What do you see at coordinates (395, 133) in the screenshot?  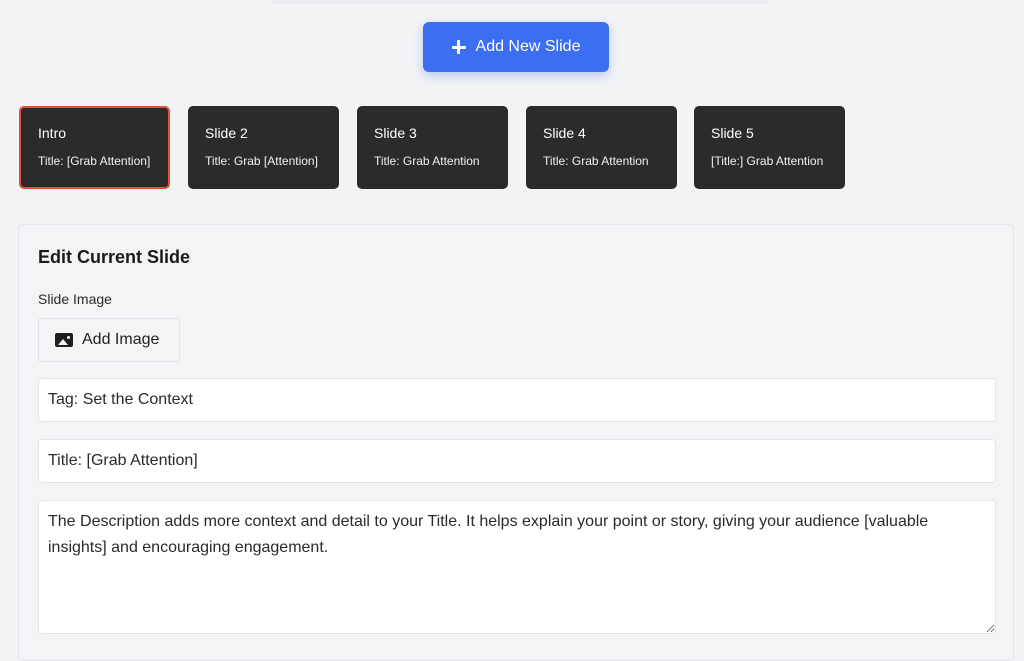 I see `slide-name: Slide 3` at bounding box center [395, 133].